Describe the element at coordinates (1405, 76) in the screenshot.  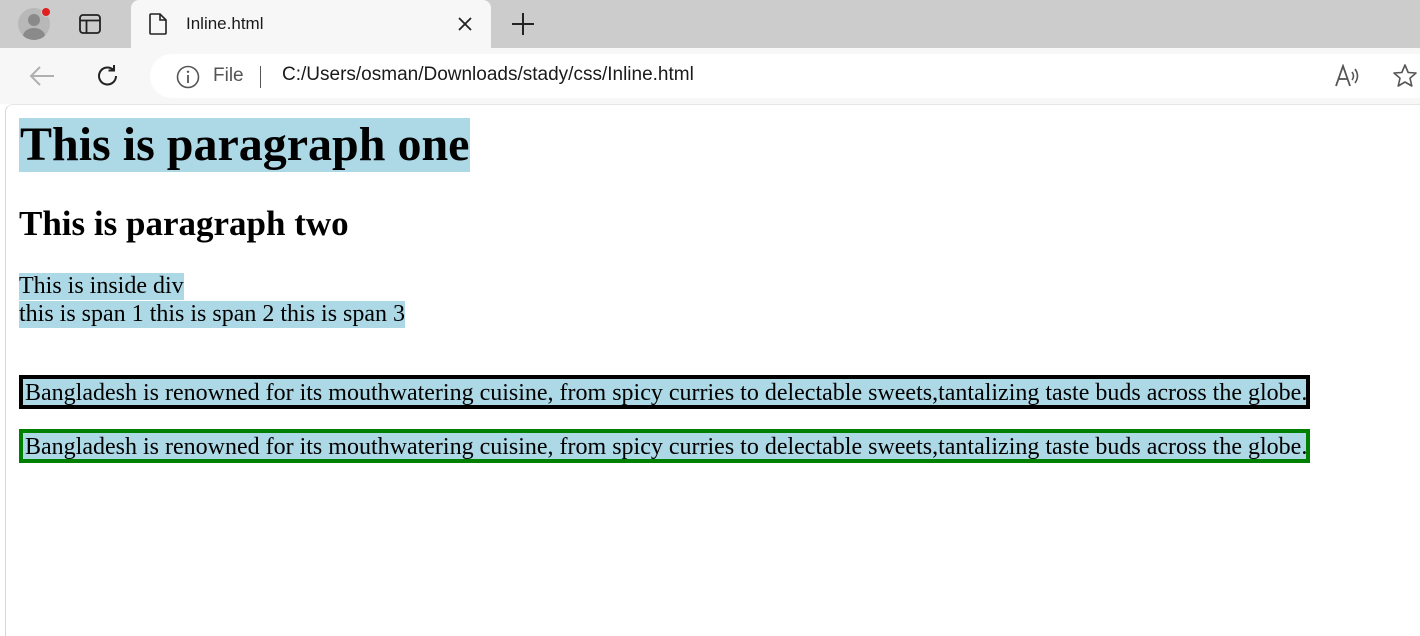
I see `star-icon` at that location.